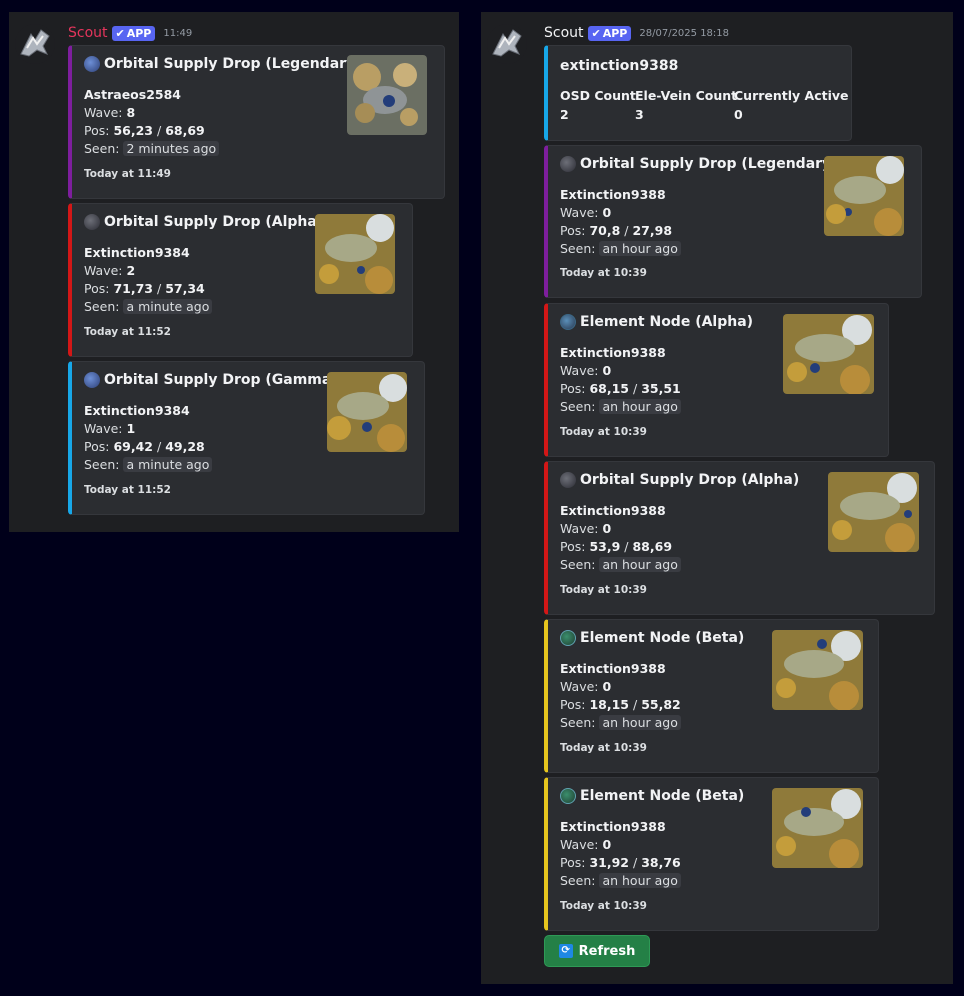 Image resolution: width=964 pixels, height=996 pixels. Describe the element at coordinates (110, 270) in the screenshot. I see `wave-line: Wave: 2` at that location.